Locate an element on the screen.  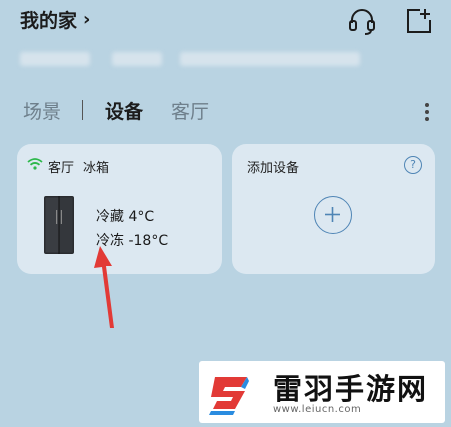
home-title: 我的家 › is located at coordinates (55, 19).